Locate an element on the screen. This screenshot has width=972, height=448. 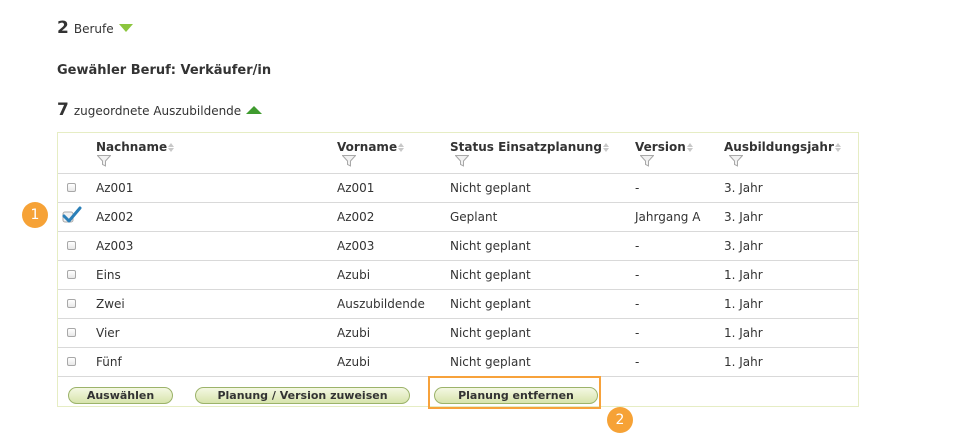
triangle-down-icon is located at coordinates (125, 28).